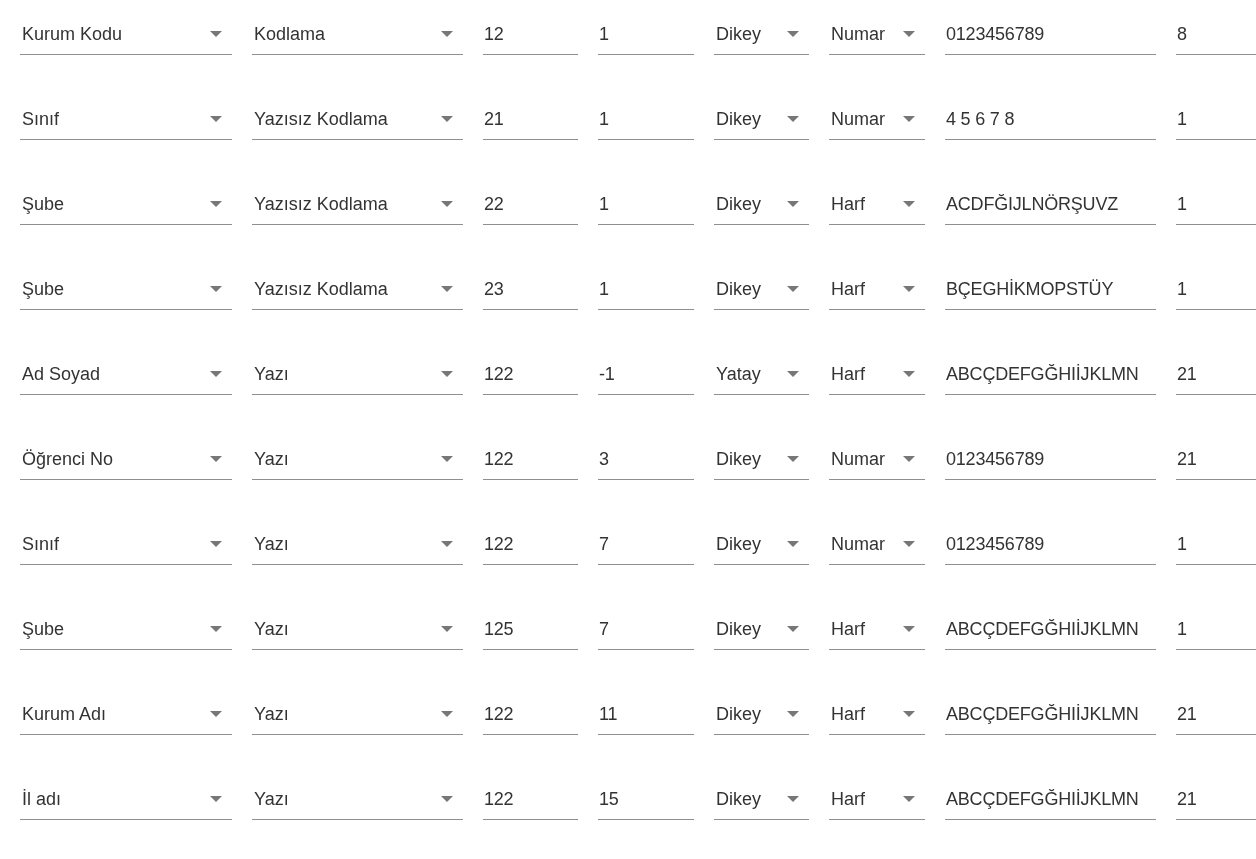 This screenshot has height=859, width=1256. Describe the element at coordinates (761, 374) in the screenshot. I see `dropdown: Yatay` at that location.